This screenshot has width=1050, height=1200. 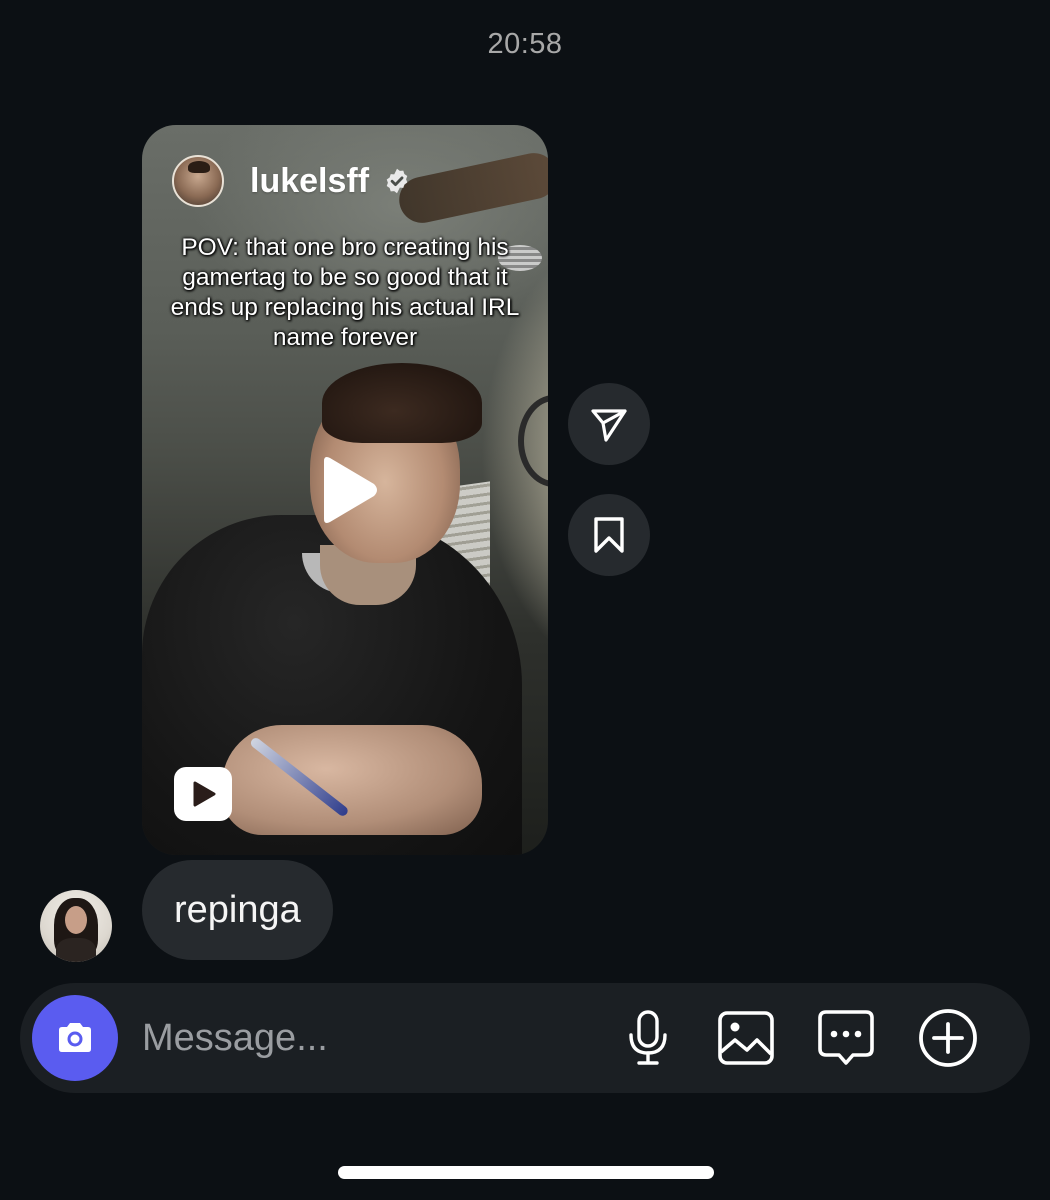 What do you see at coordinates (526, 1172) in the screenshot?
I see `home-indicator` at bounding box center [526, 1172].